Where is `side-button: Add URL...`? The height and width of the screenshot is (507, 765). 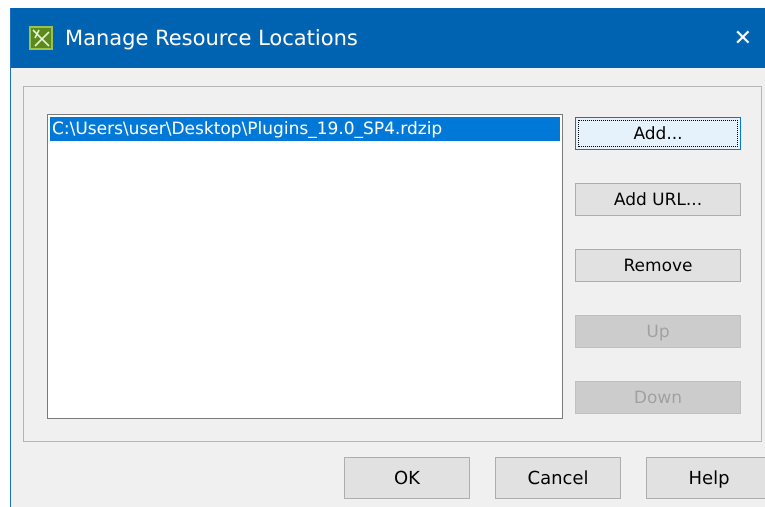
side-button: Add URL... is located at coordinates (658, 199).